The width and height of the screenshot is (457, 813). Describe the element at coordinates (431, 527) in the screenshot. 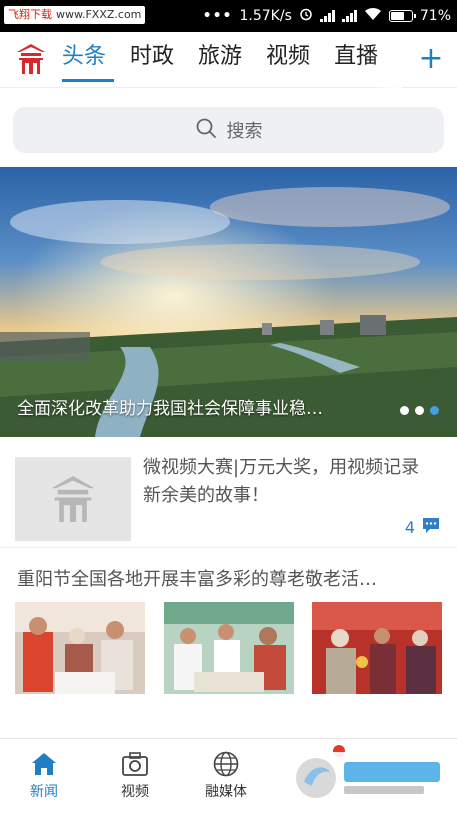

I see `comment-icon` at that location.